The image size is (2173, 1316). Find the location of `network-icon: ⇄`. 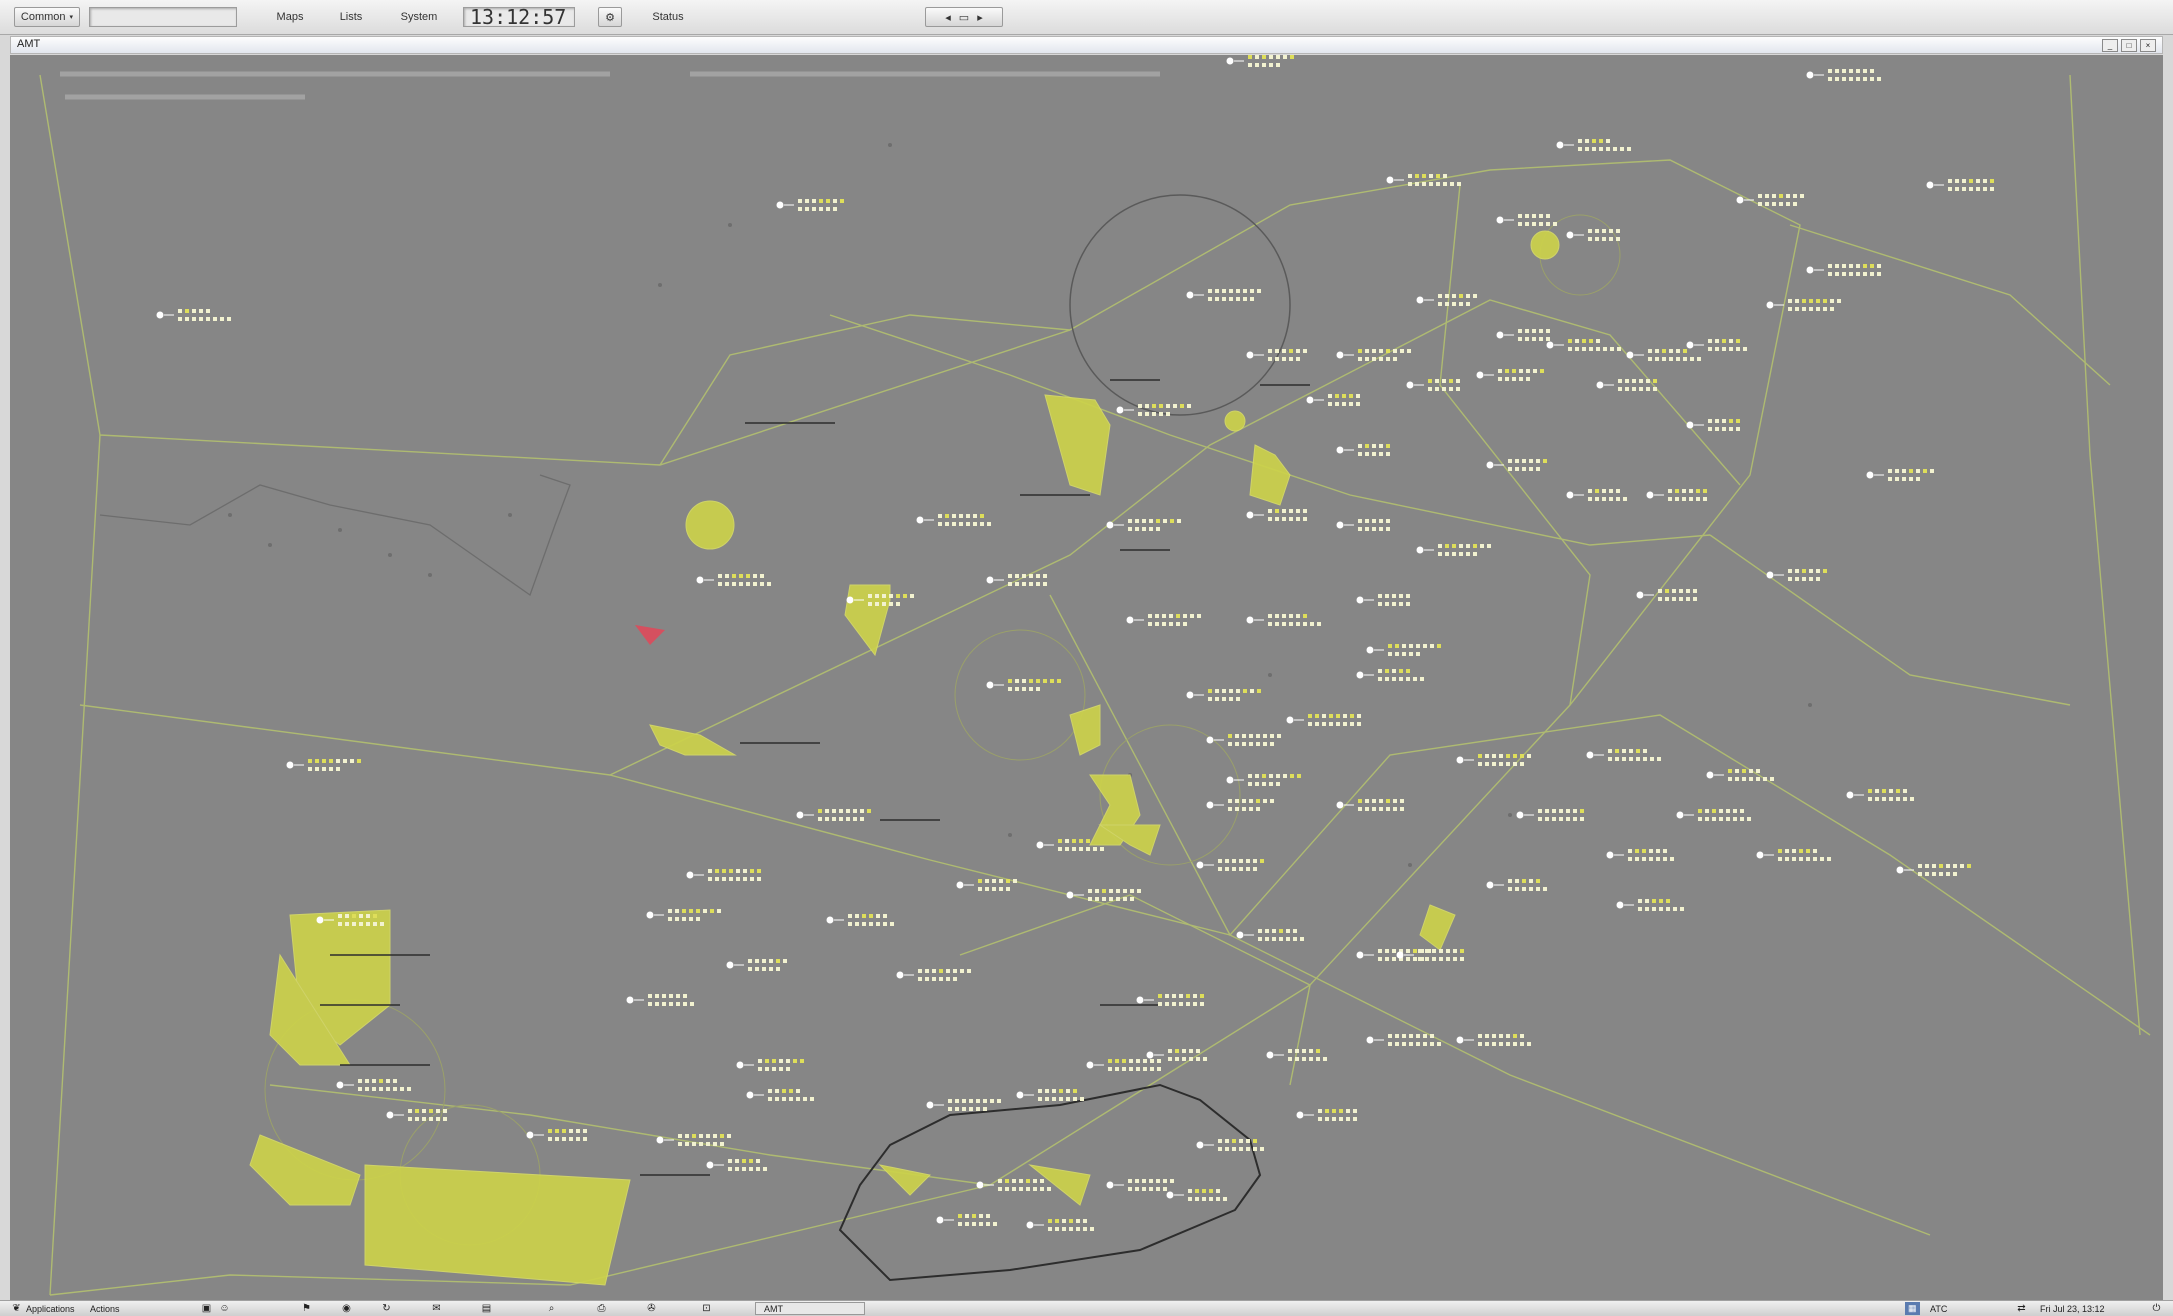

network-icon: ⇄ is located at coordinates (2021, 1308).